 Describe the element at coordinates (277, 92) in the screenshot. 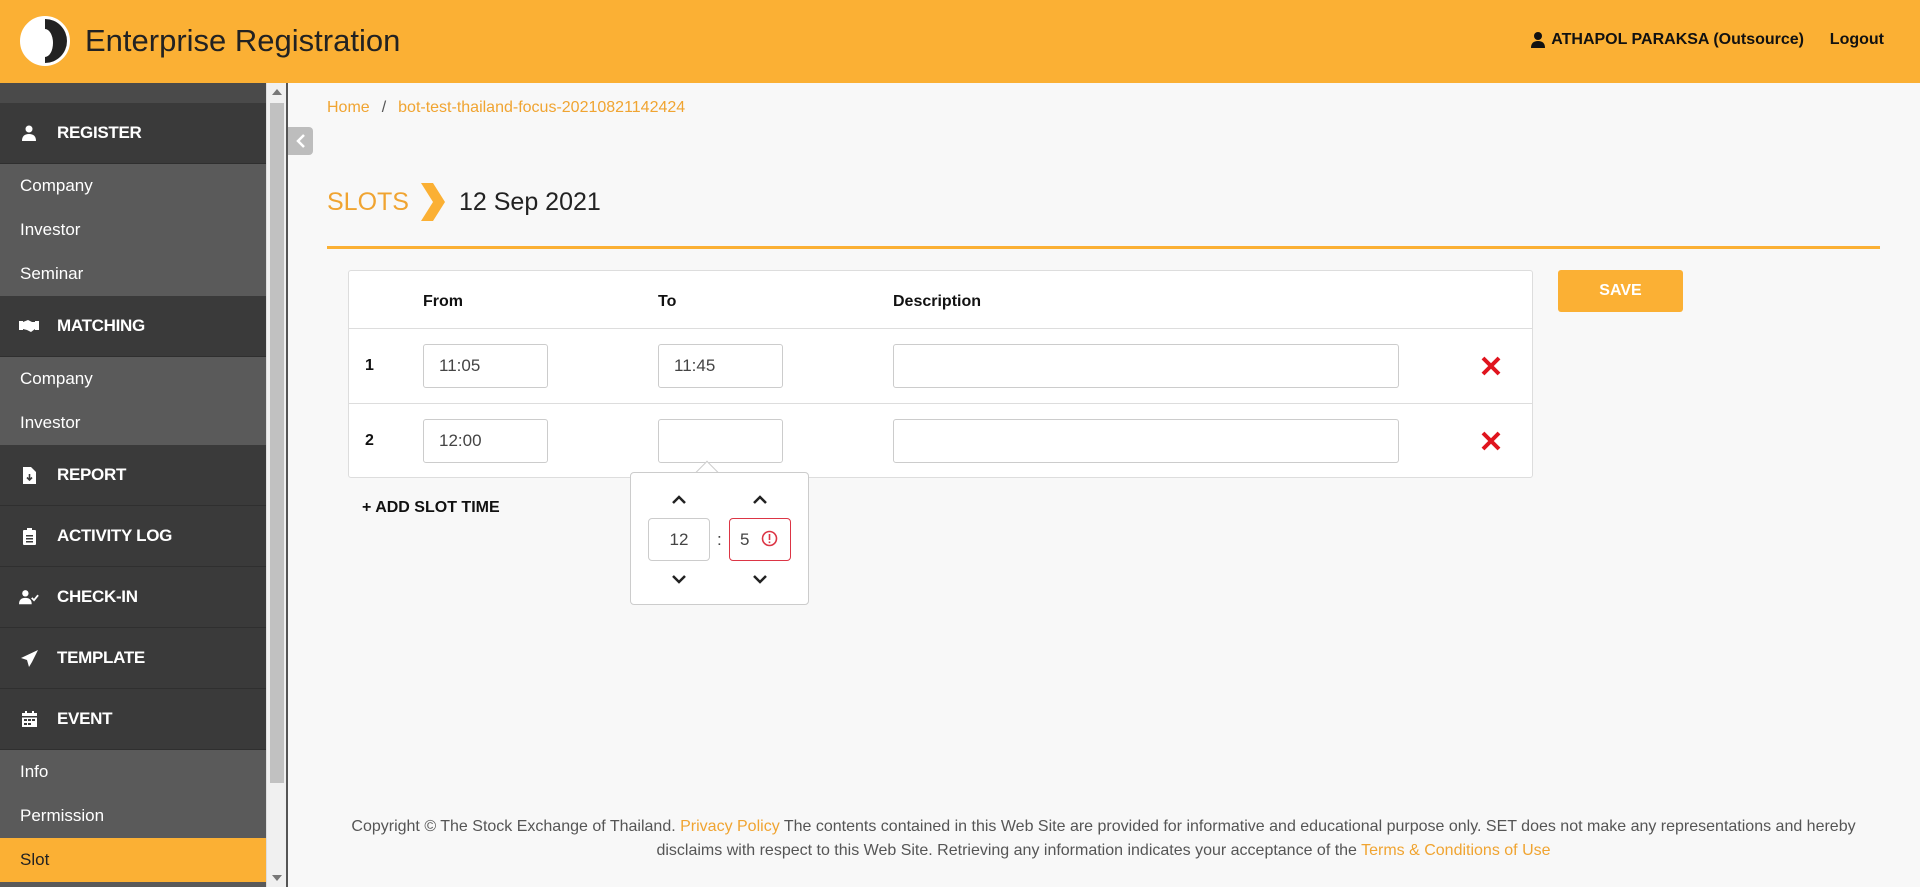

I see `scroll-up-icon` at that location.